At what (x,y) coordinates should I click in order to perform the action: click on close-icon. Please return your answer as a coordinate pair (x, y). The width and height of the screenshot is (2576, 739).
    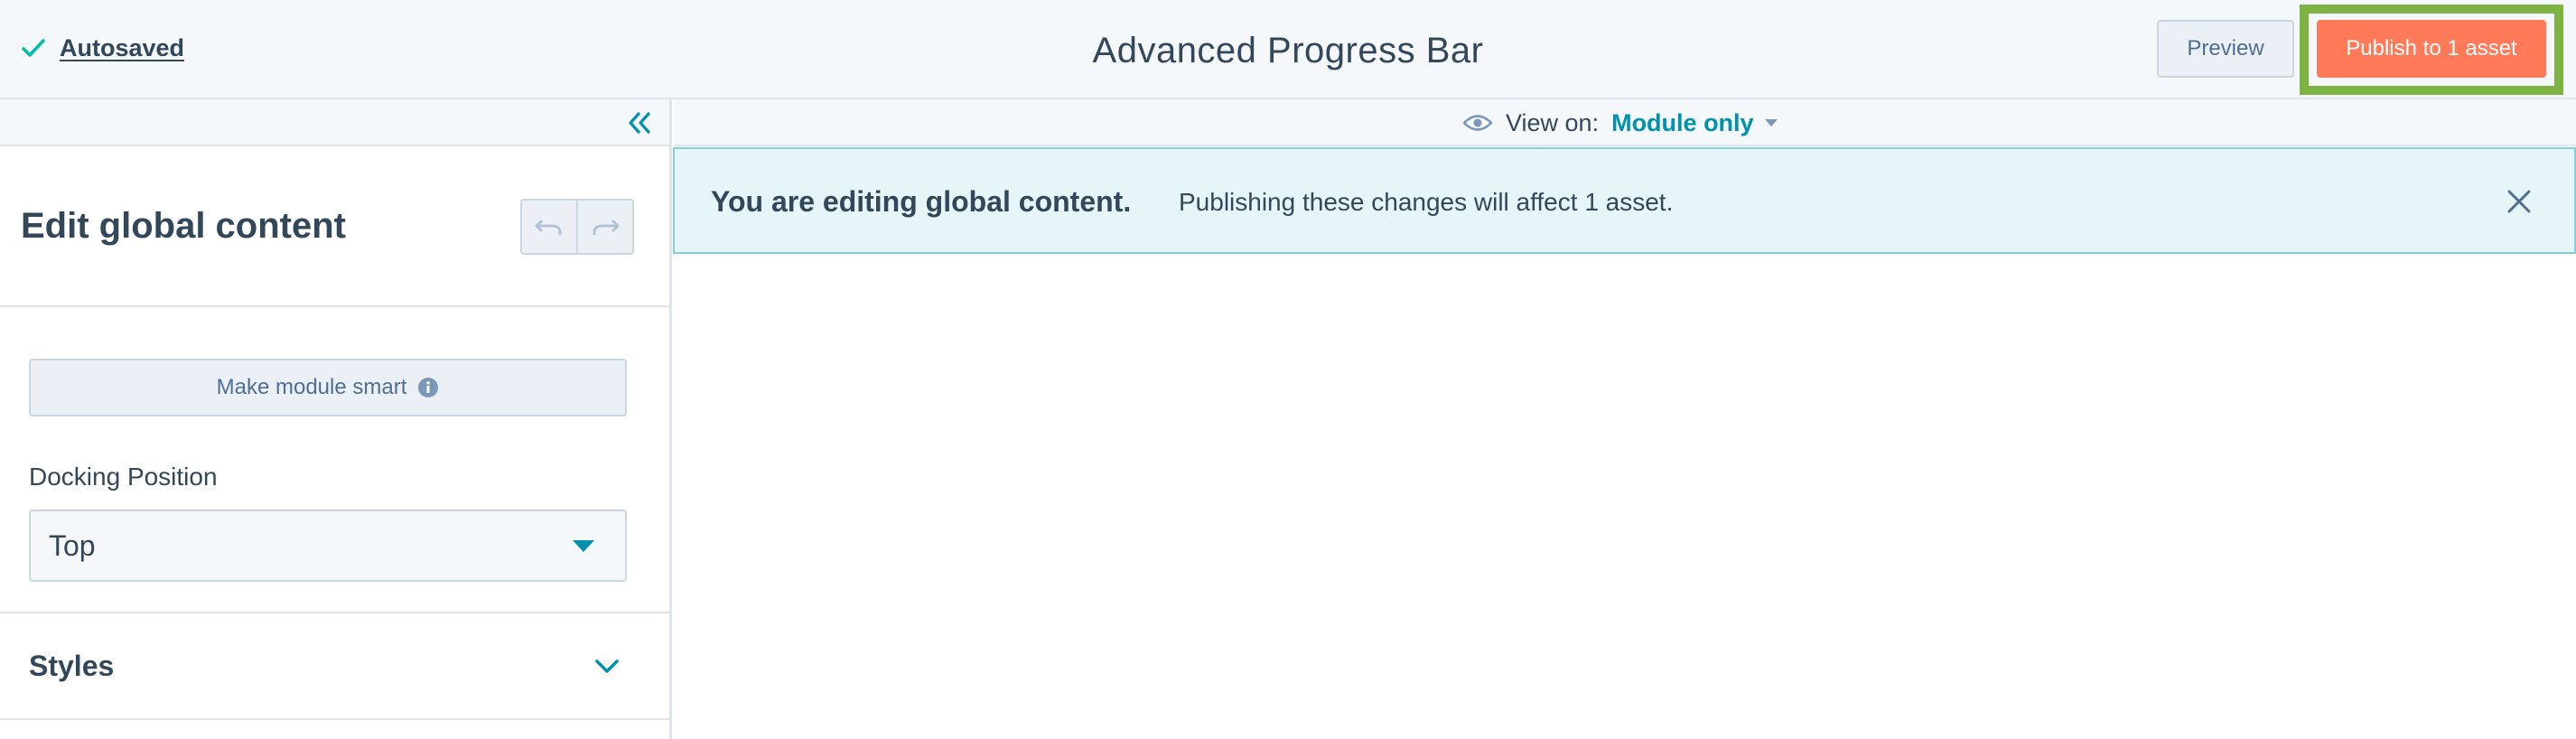
    Looking at the image, I should click on (2519, 202).